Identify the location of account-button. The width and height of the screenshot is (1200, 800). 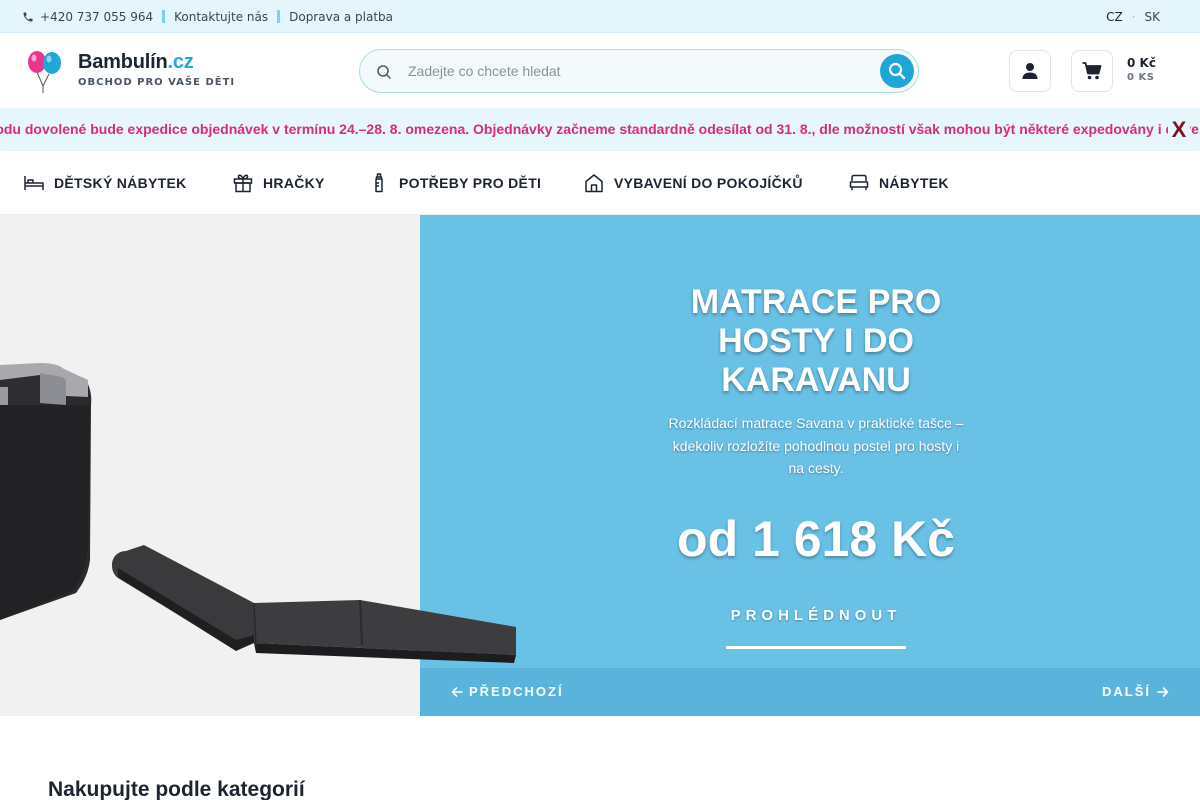
(1030, 71).